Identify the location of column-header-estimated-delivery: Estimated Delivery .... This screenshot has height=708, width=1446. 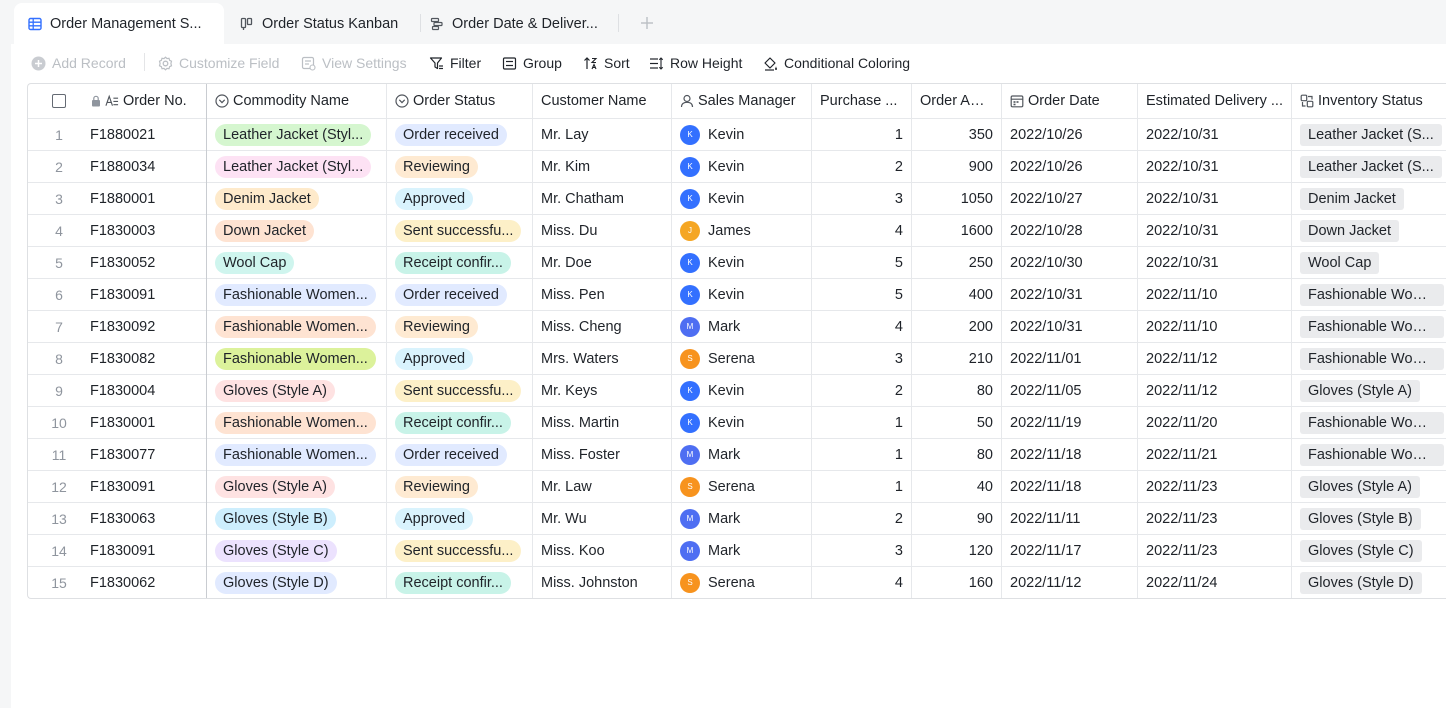
(1215, 101).